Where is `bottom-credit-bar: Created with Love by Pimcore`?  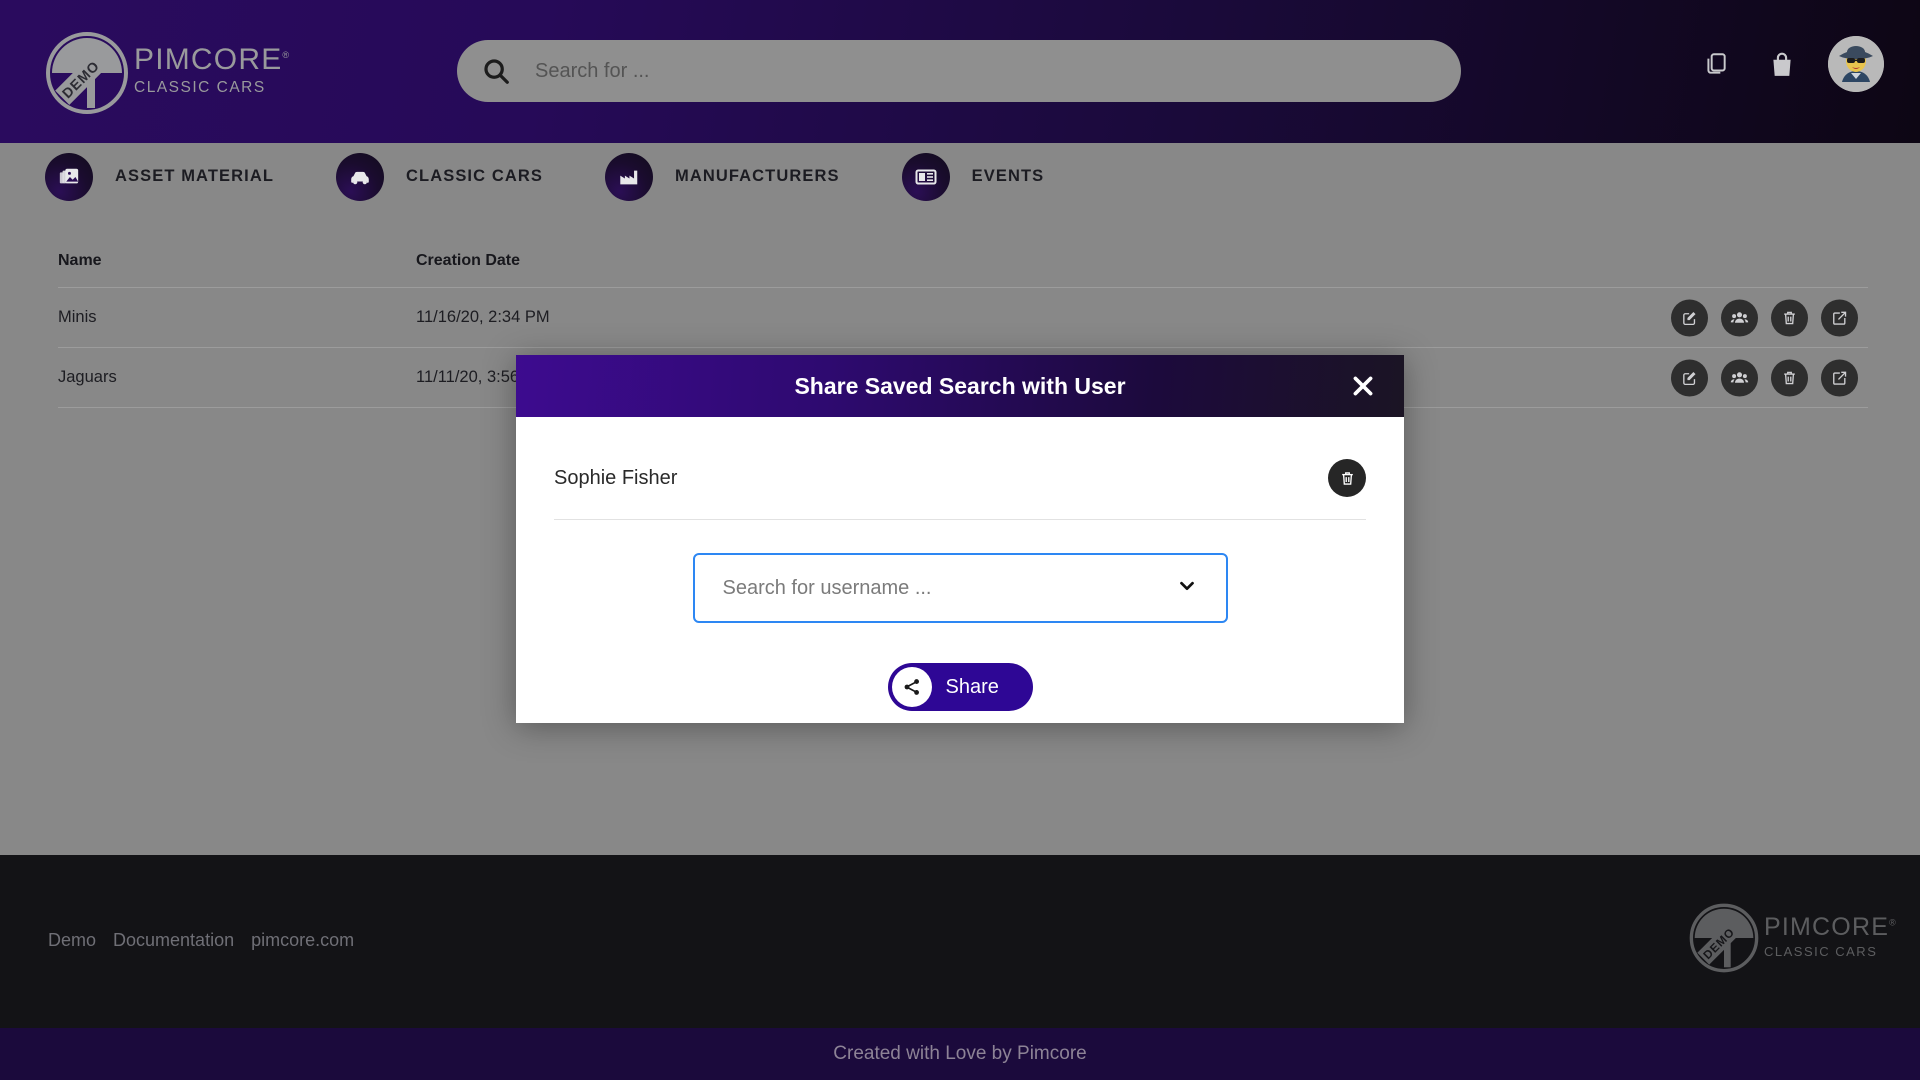 bottom-credit-bar: Created with Love by Pimcore is located at coordinates (960, 1054).